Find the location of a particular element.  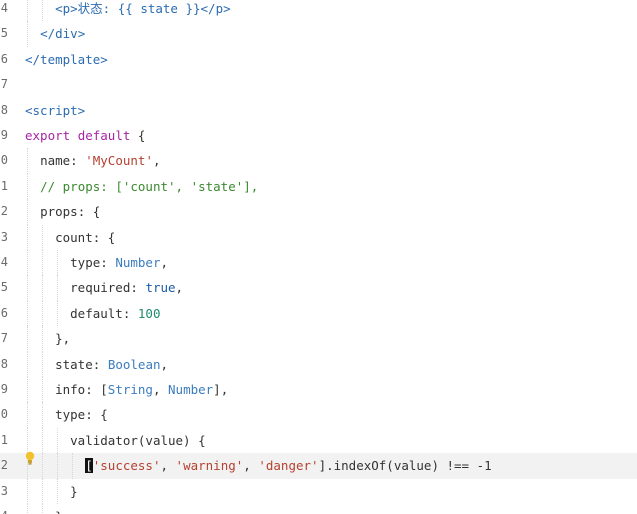

lightbulb-icon is located at coordinates (30, 458).